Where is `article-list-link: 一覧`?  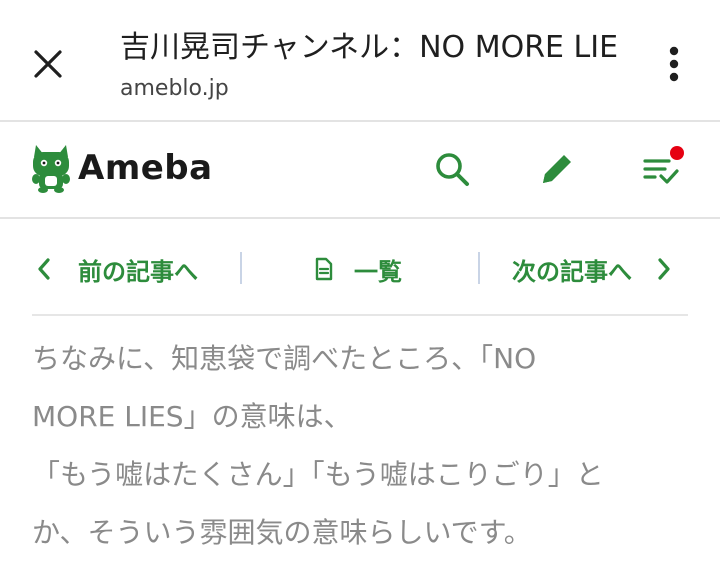 article-list-link: 一覧 is located at coordinates (358, 269).